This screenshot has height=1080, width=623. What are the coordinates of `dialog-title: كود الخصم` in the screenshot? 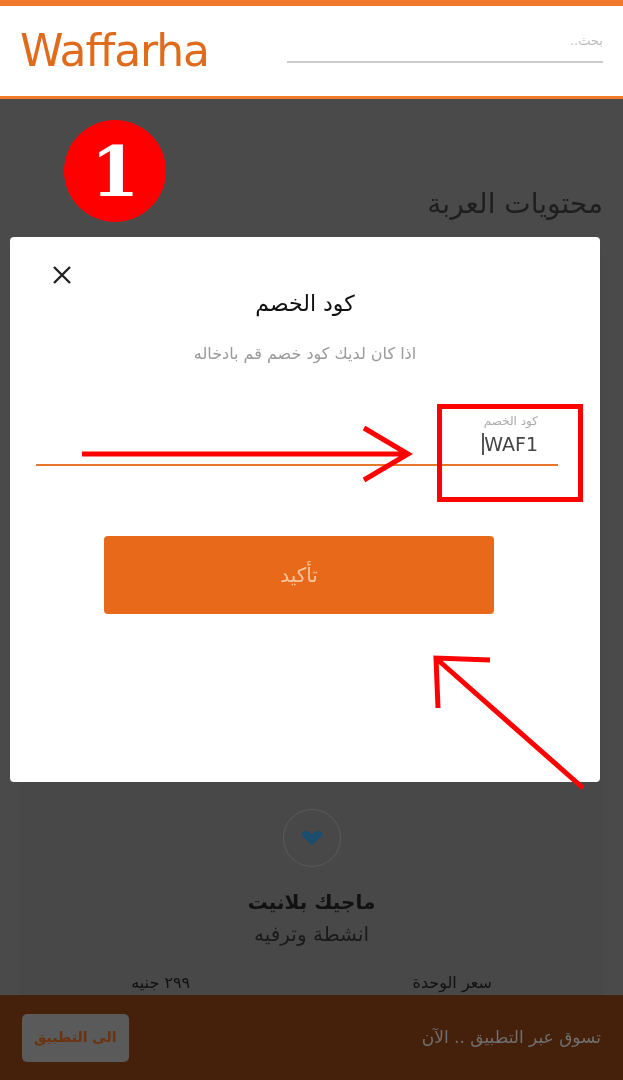 It's located at (305, 304).